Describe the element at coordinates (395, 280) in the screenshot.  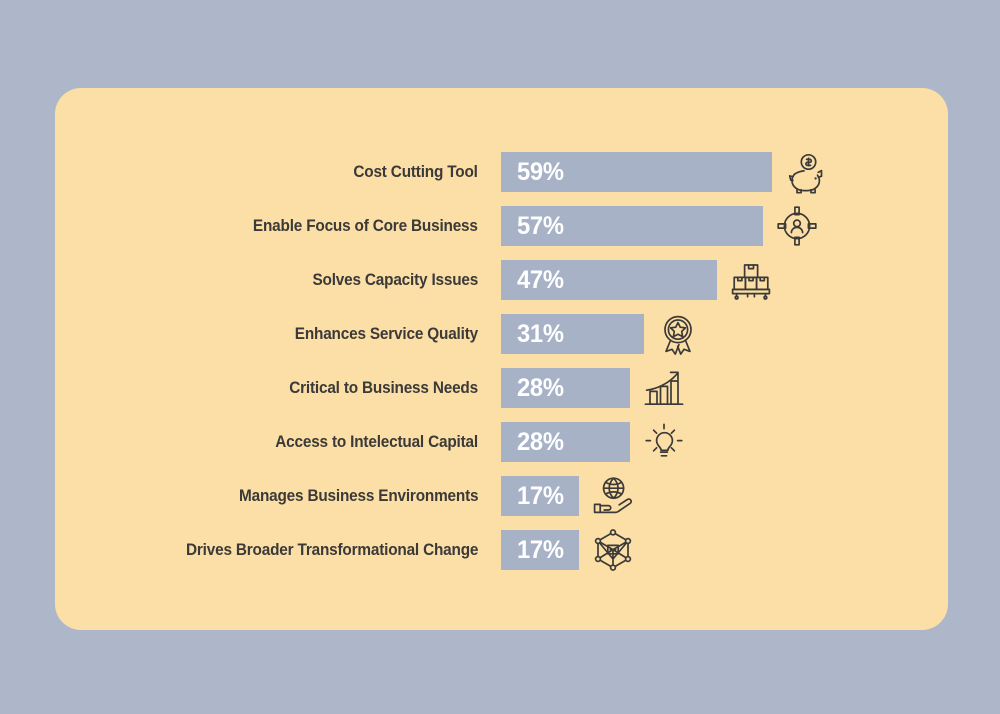
I see `bar-category-label-3: Solves Capacity Issues` at that location.